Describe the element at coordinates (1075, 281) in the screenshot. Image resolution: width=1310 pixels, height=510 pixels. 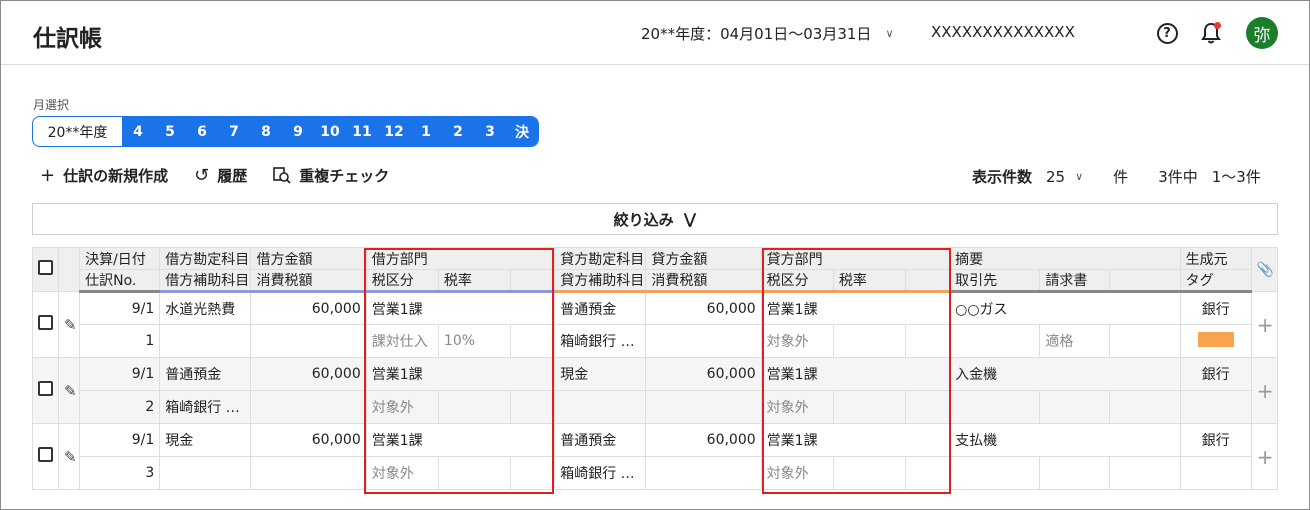
I see `col-header: 請求書` at that location.